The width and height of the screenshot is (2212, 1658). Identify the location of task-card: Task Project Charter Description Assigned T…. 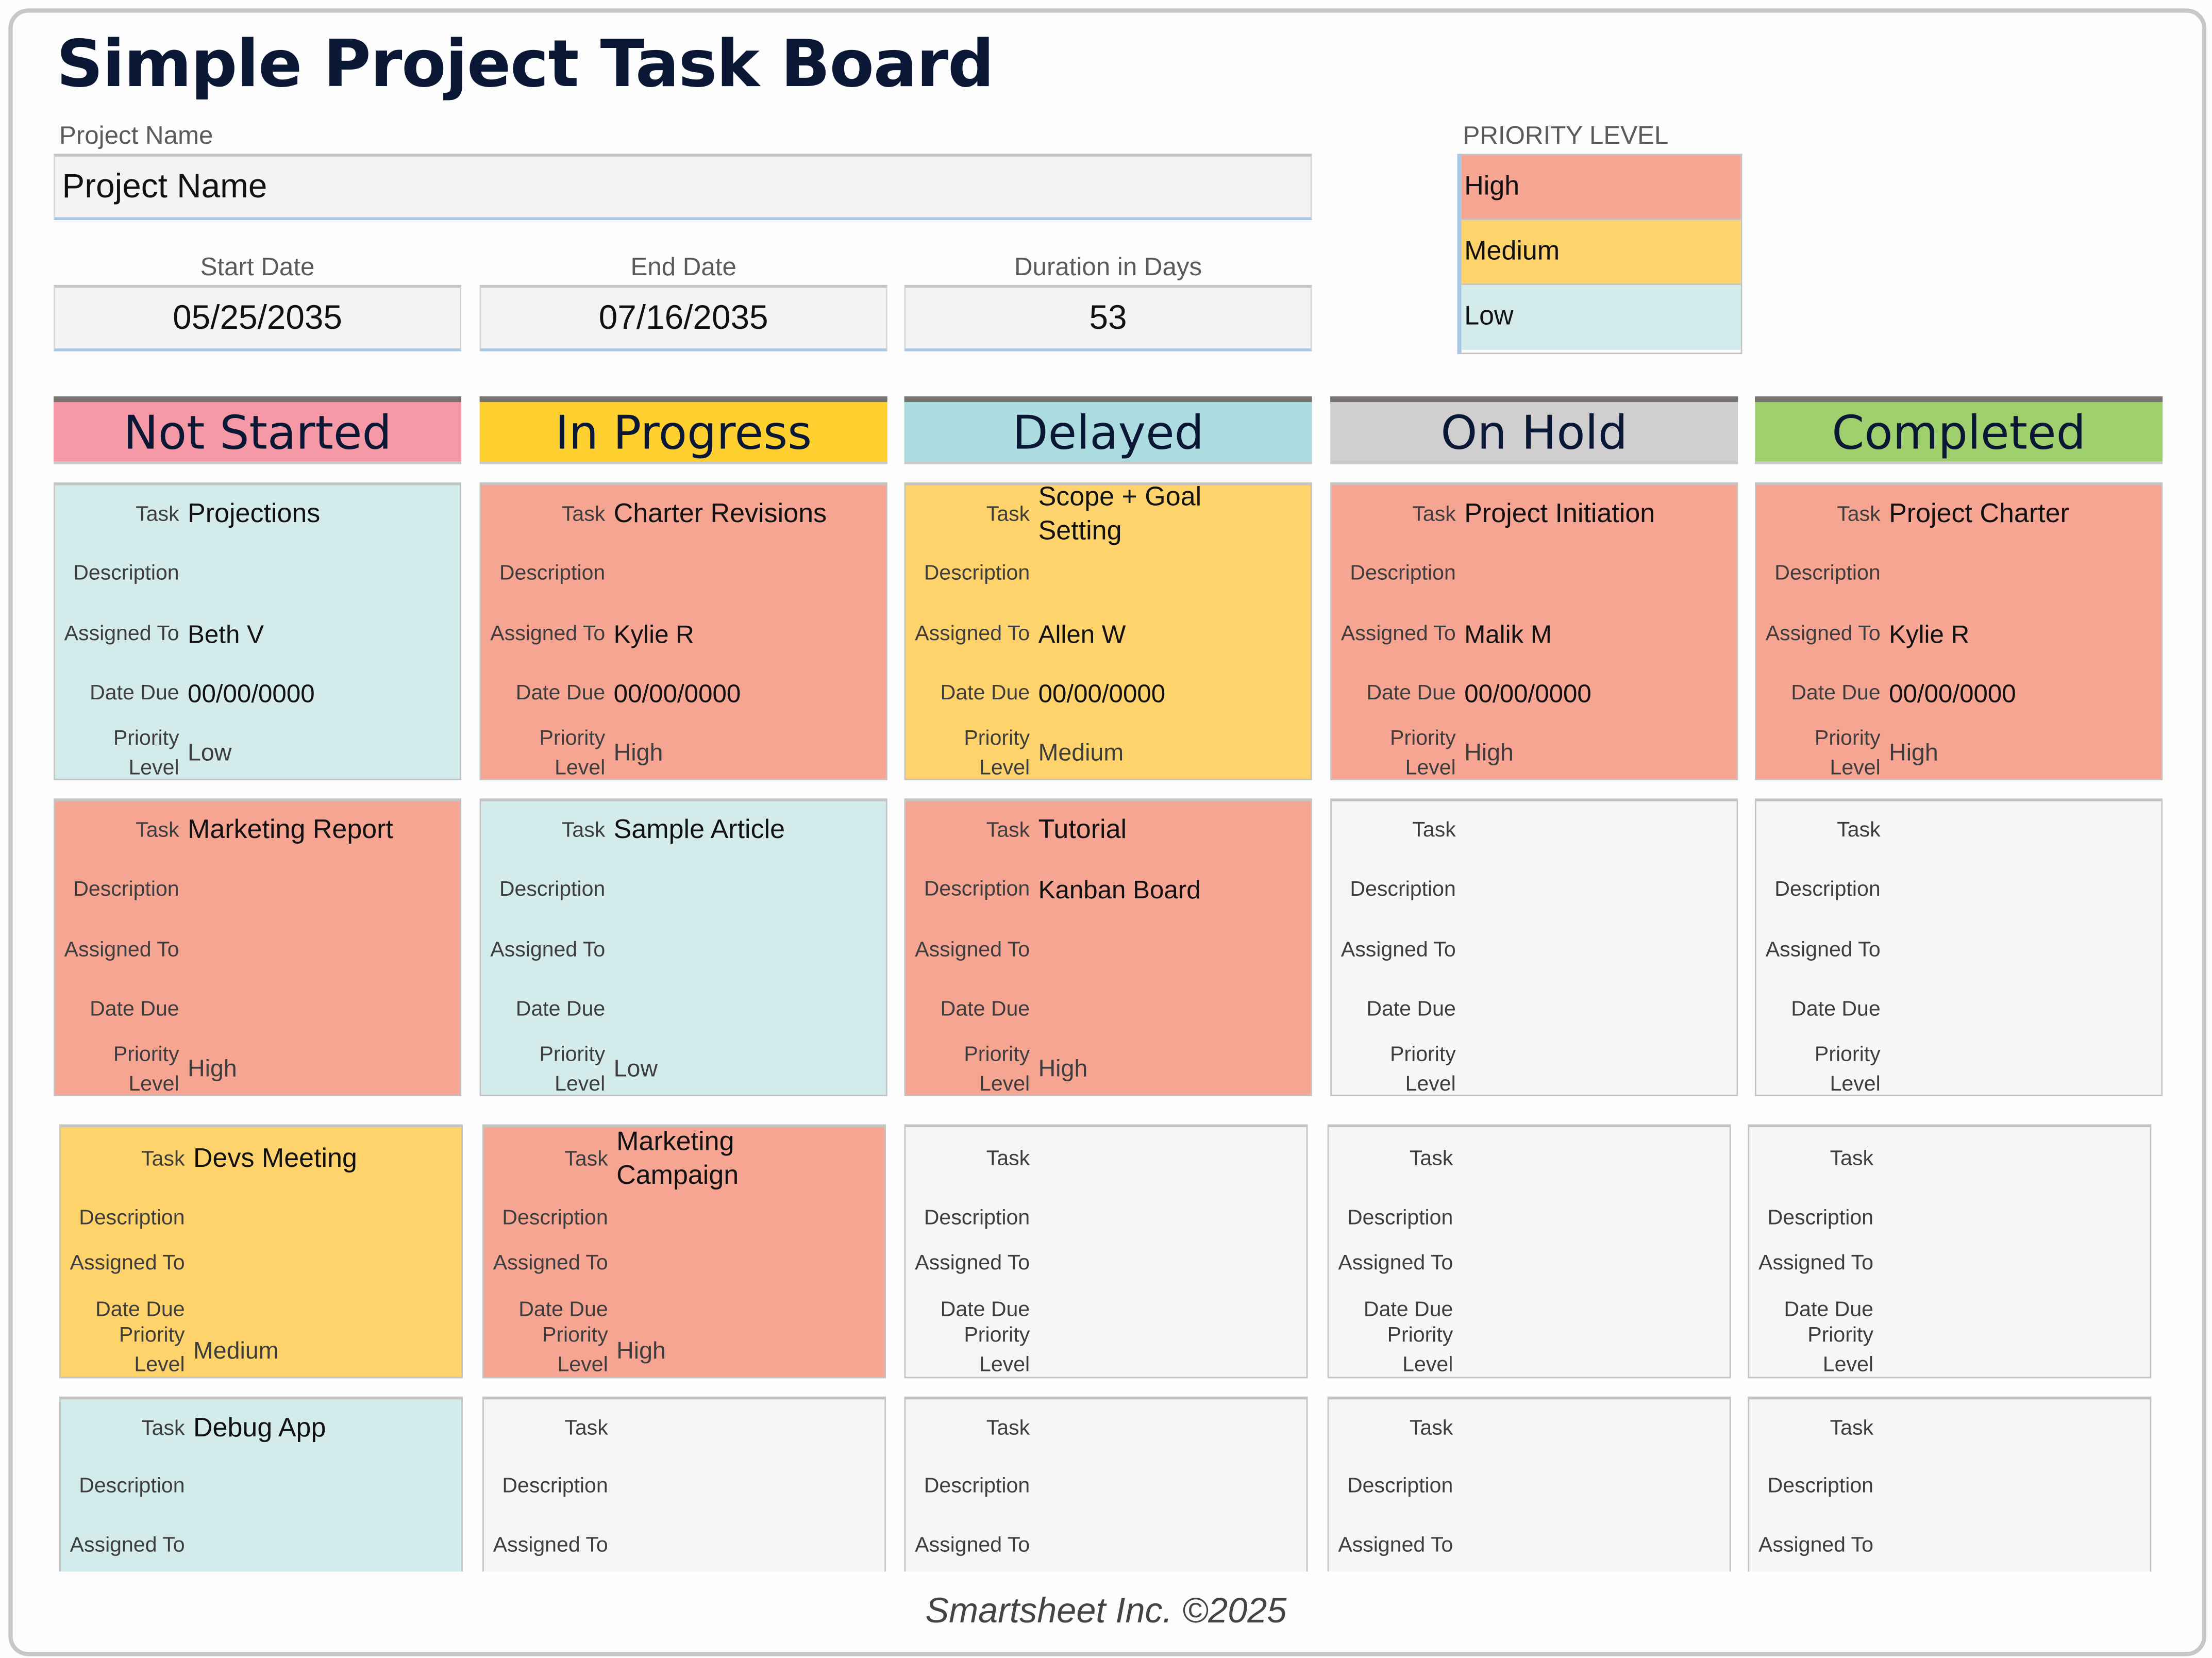
(1959, 631).